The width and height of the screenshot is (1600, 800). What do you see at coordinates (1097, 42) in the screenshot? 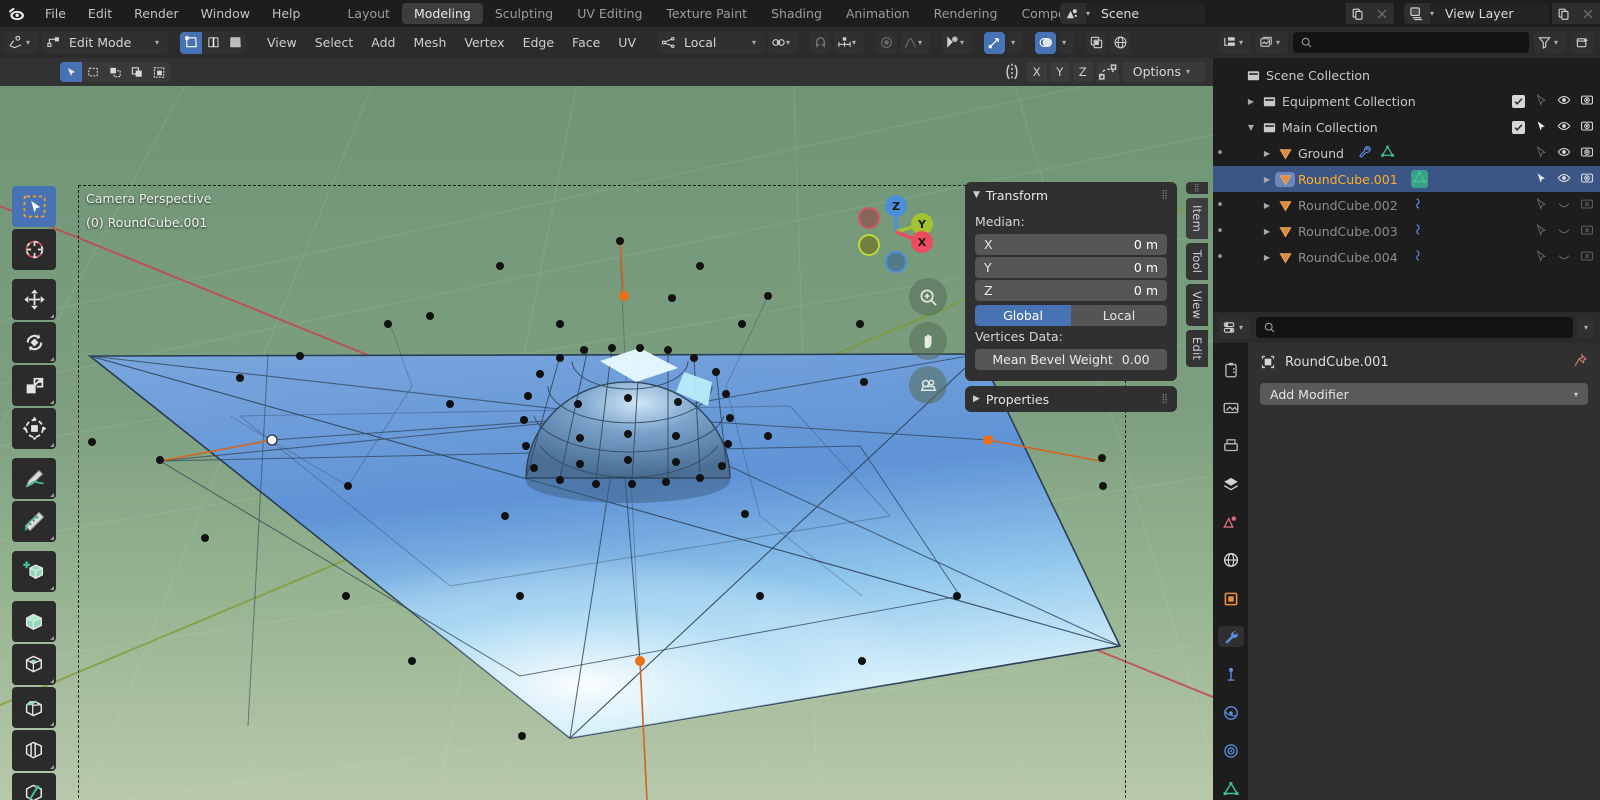
I see `gizmo-toggle-button` at bounding box center [1097, 42].